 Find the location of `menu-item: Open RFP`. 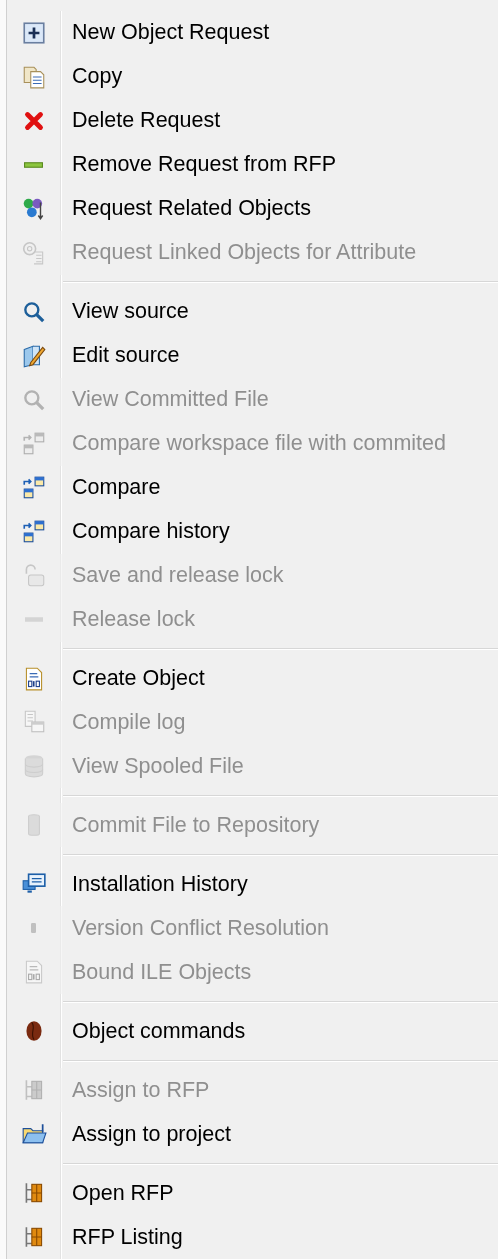

menu-item: Open RFP is located at coordinates (252, 1193).